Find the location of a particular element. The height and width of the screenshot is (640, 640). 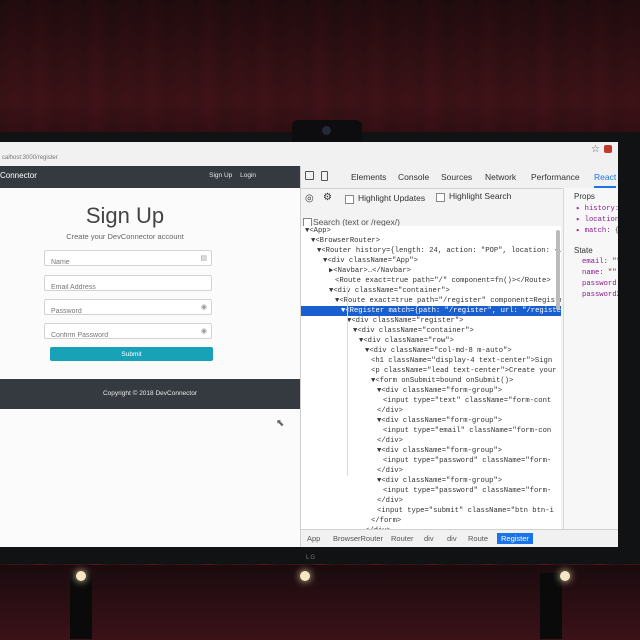

bookmark-star-icon: ☆ is located at coordinates (595, 149).